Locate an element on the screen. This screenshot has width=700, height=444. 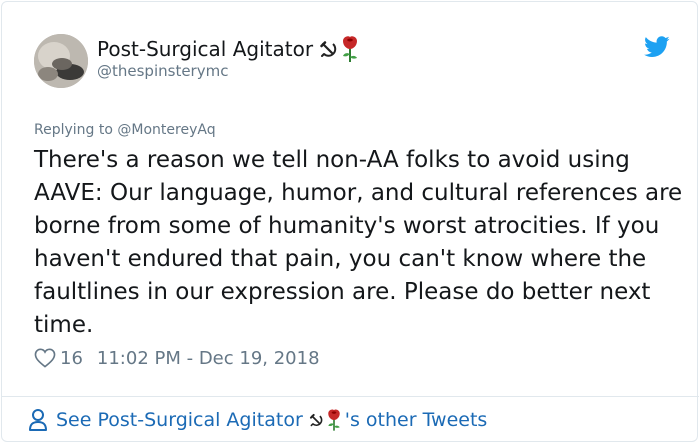
replying-to: Replying to @MontereyAq is located at coordinates (125, 130).